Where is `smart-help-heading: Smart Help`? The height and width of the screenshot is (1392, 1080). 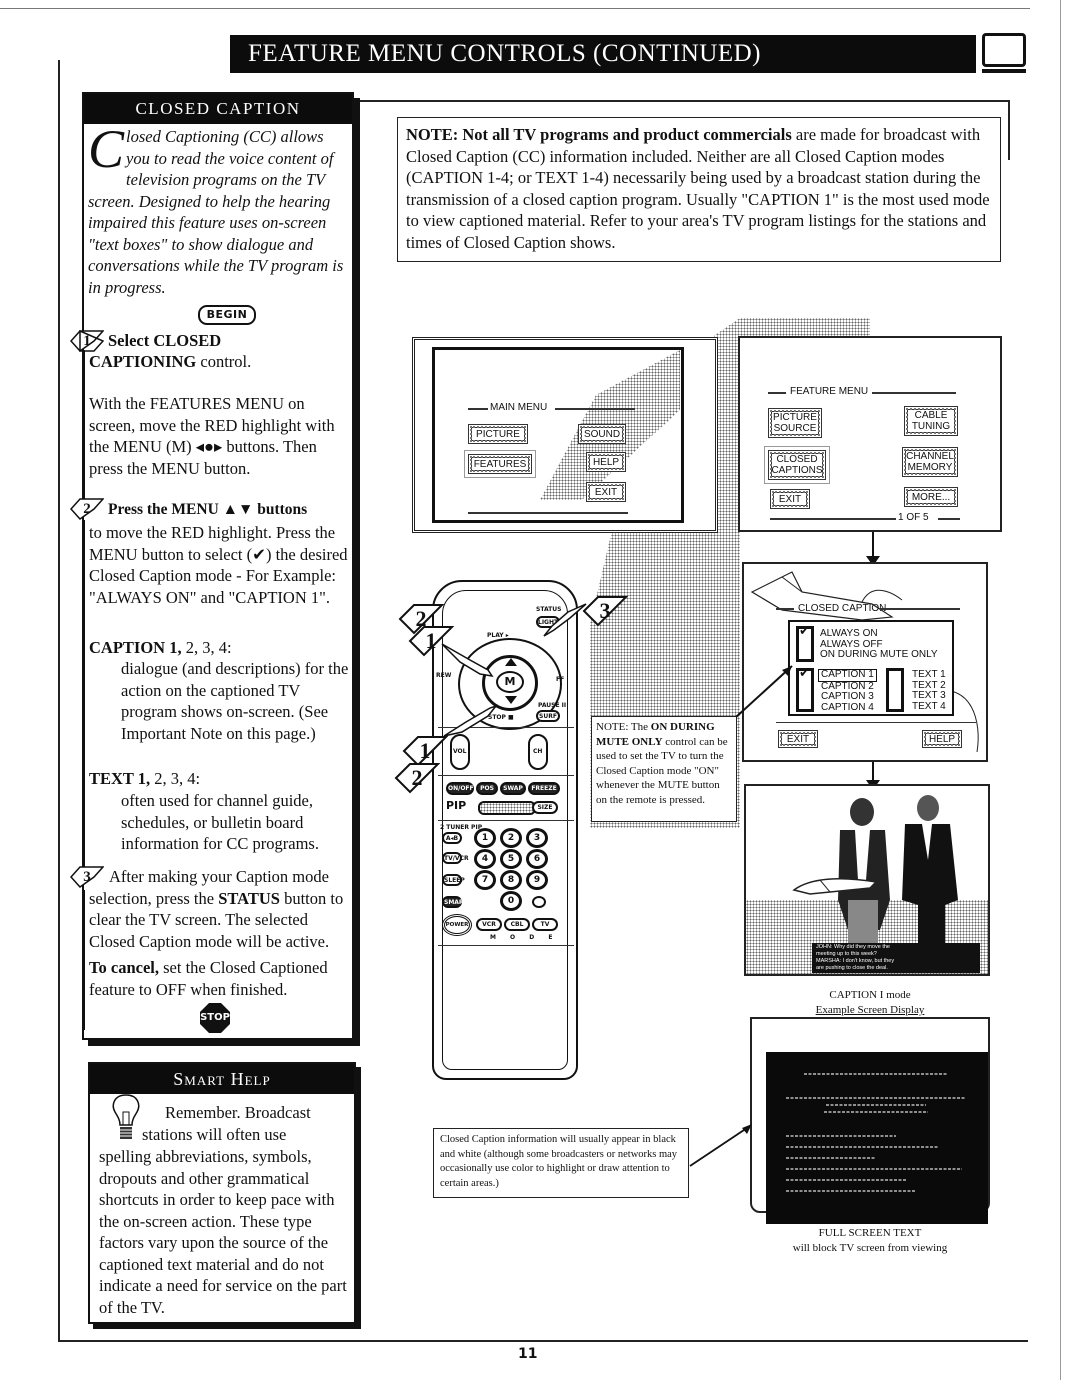
smart-help-heading: Smart Help is located at coordinates (222, 1079).